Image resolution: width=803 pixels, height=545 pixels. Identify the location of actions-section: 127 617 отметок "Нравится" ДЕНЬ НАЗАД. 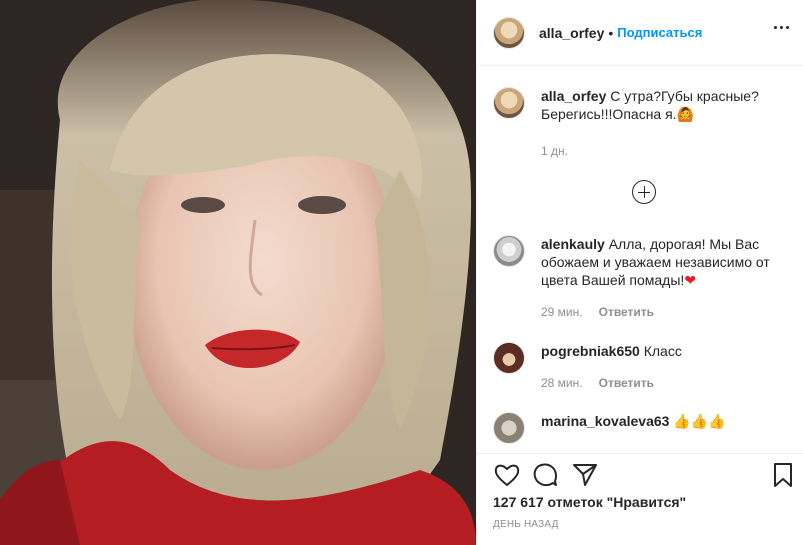
(640, 499).